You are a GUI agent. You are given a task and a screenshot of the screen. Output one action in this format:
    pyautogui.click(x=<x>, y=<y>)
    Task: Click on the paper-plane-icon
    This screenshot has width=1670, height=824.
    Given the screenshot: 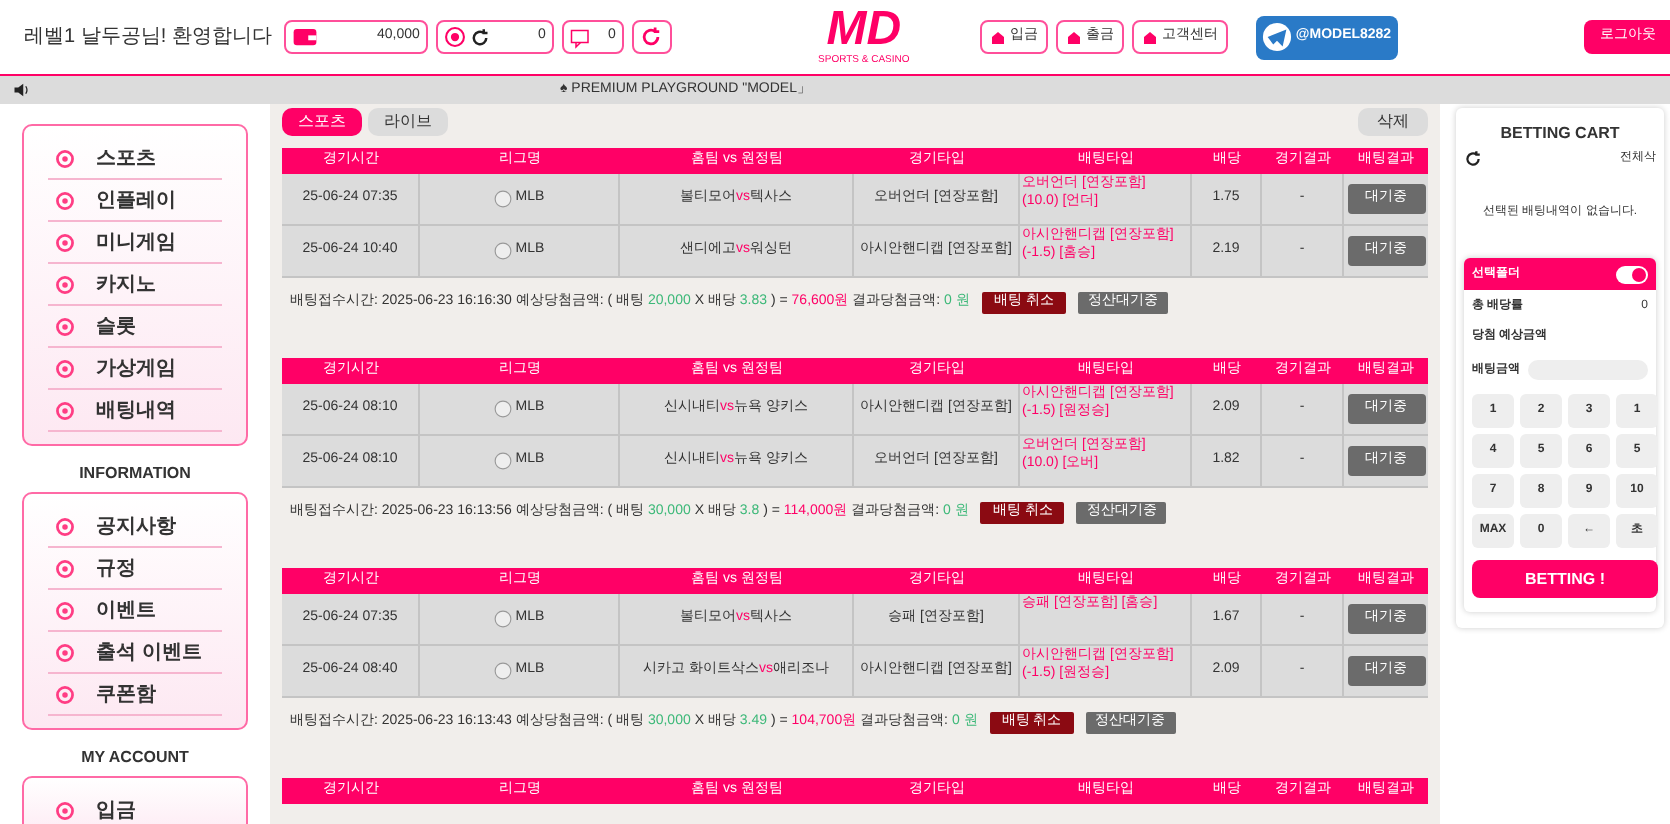 What is the action you would take?
    pyautogui.click(x=1276, y=37)
    